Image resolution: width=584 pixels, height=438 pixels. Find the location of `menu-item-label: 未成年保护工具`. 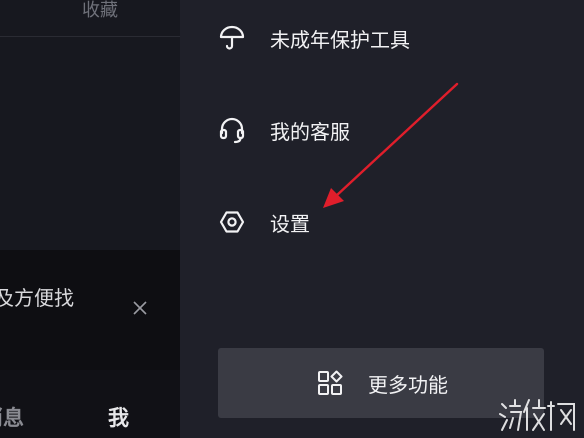

menu-item-label: 未成年保护工具 is located at coordinates (340, 39).